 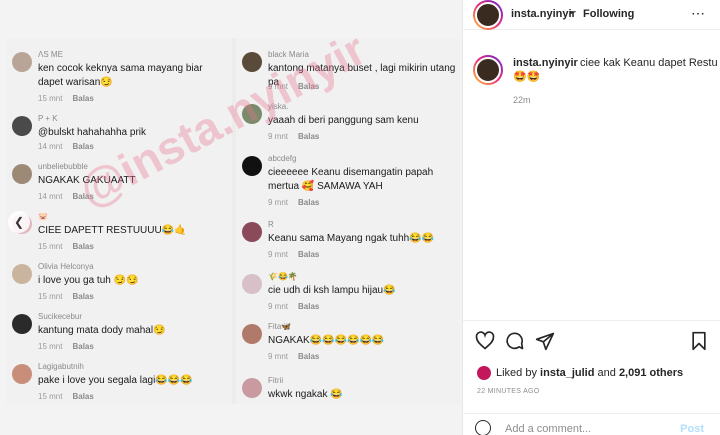 What do you see at coordinates (651, 373) in the screenshot?
I see `liked-count: 2,091 others` at bounding box center [651, 373].